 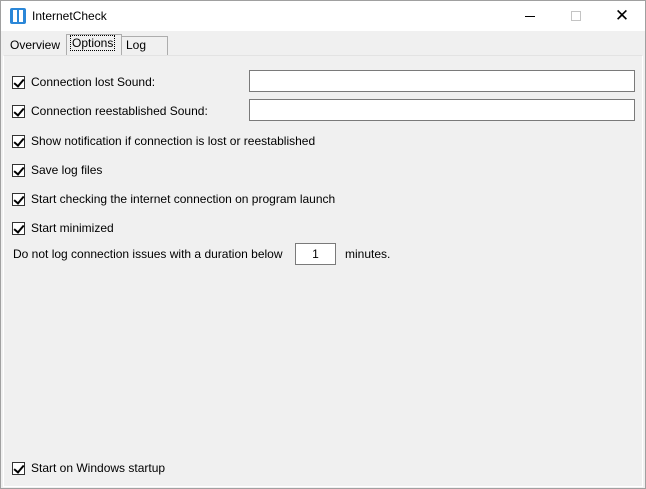 What do you see at coordinates (94, 44) in the screenshot?
I see `tab-options: Options` at bounding box center [94, 44].